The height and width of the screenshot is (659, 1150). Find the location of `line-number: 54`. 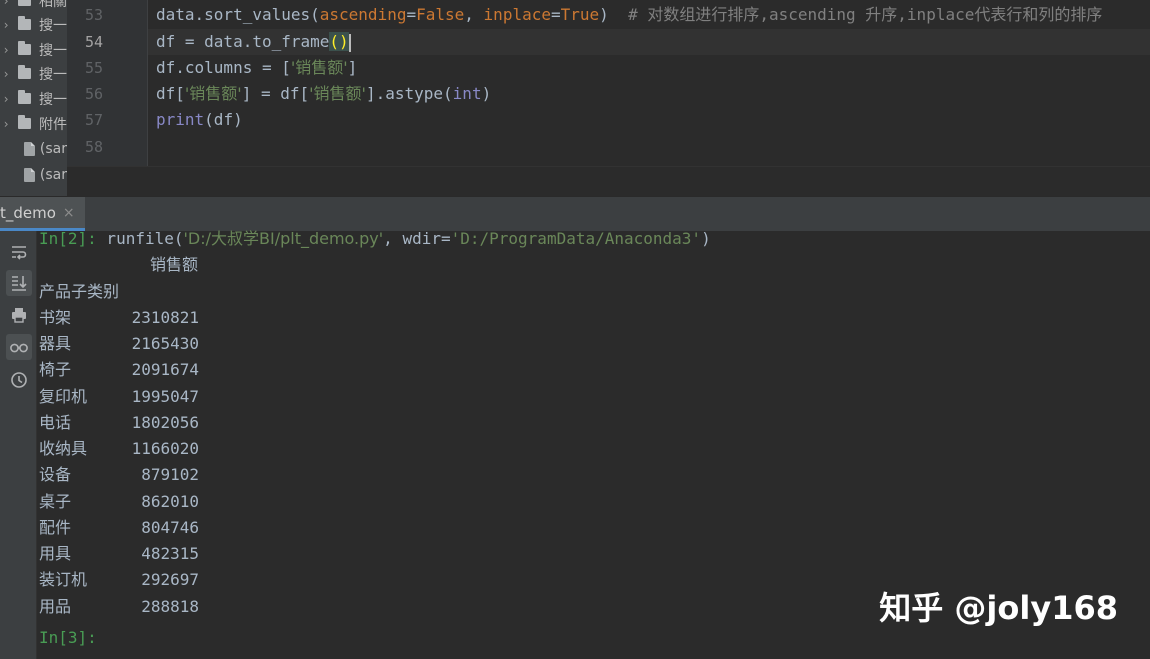

line-number: 54 is located at coordinates (93, 42).